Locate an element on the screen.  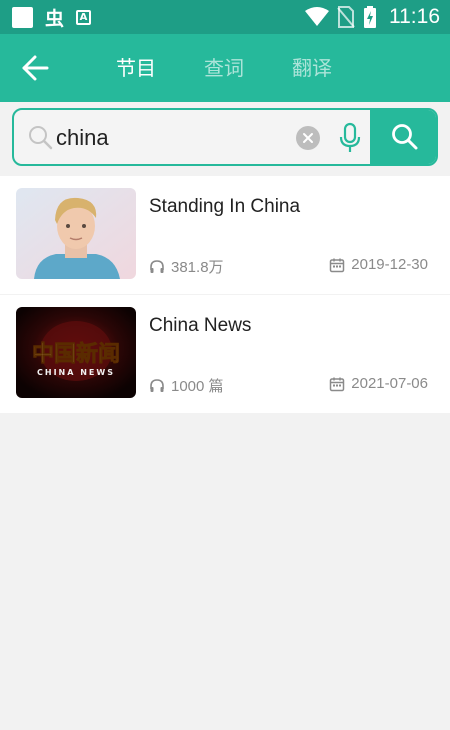
status-right-icons: 11:16 is located at coordinates (372, 17).